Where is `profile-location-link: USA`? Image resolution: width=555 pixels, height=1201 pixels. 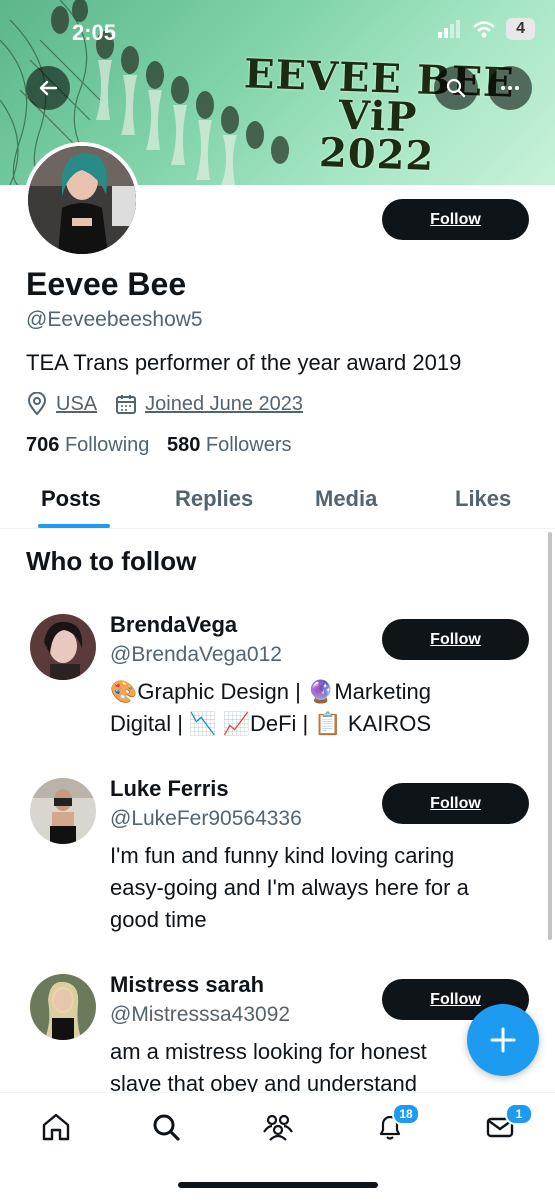 profile-location-link: USA is located at coordinates (76, 404).